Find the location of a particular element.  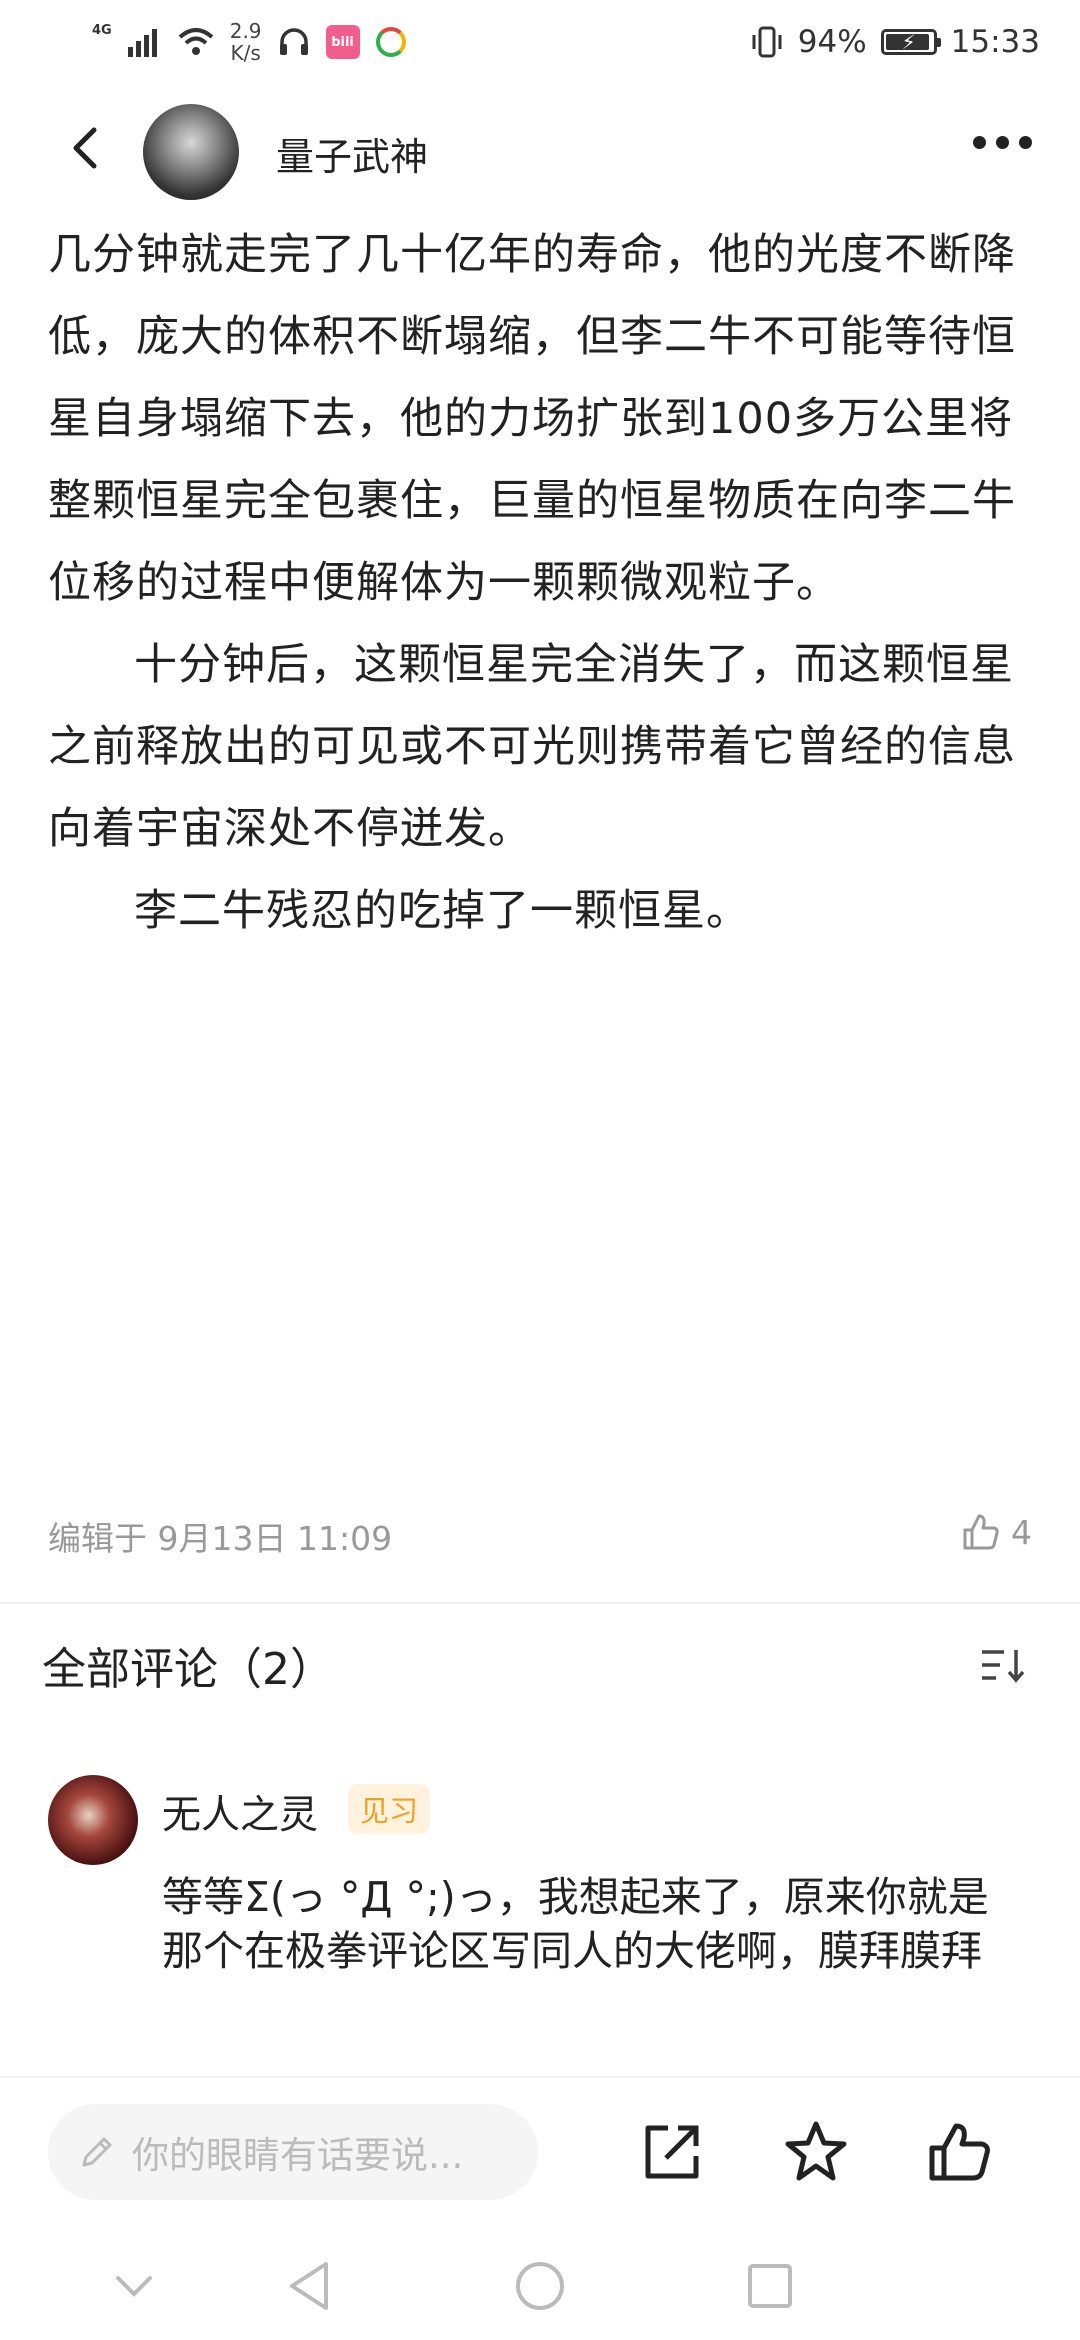

commenter-name: 无人之灵 is located at coordinates (240, 1812).